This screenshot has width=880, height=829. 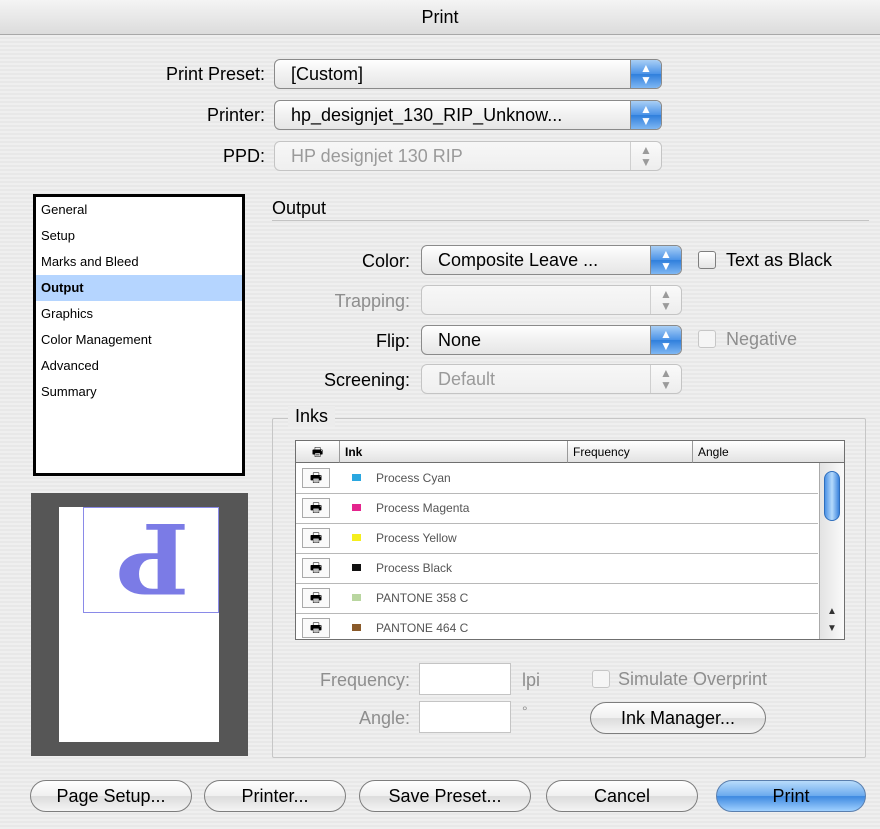 I want to click on screening-value: Default, so click(x=467, y=379).